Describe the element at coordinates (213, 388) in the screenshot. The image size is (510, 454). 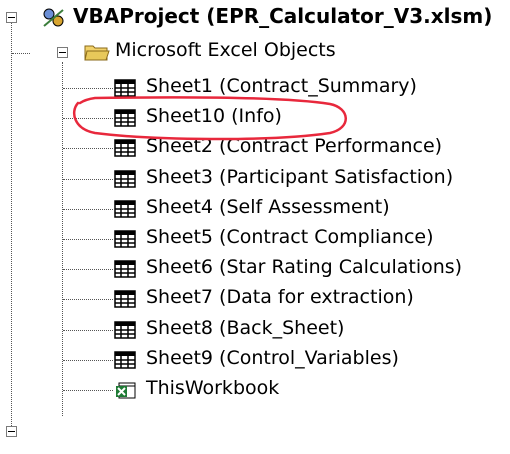
I see `tree-item-label: ThisWorkbook` at that location.